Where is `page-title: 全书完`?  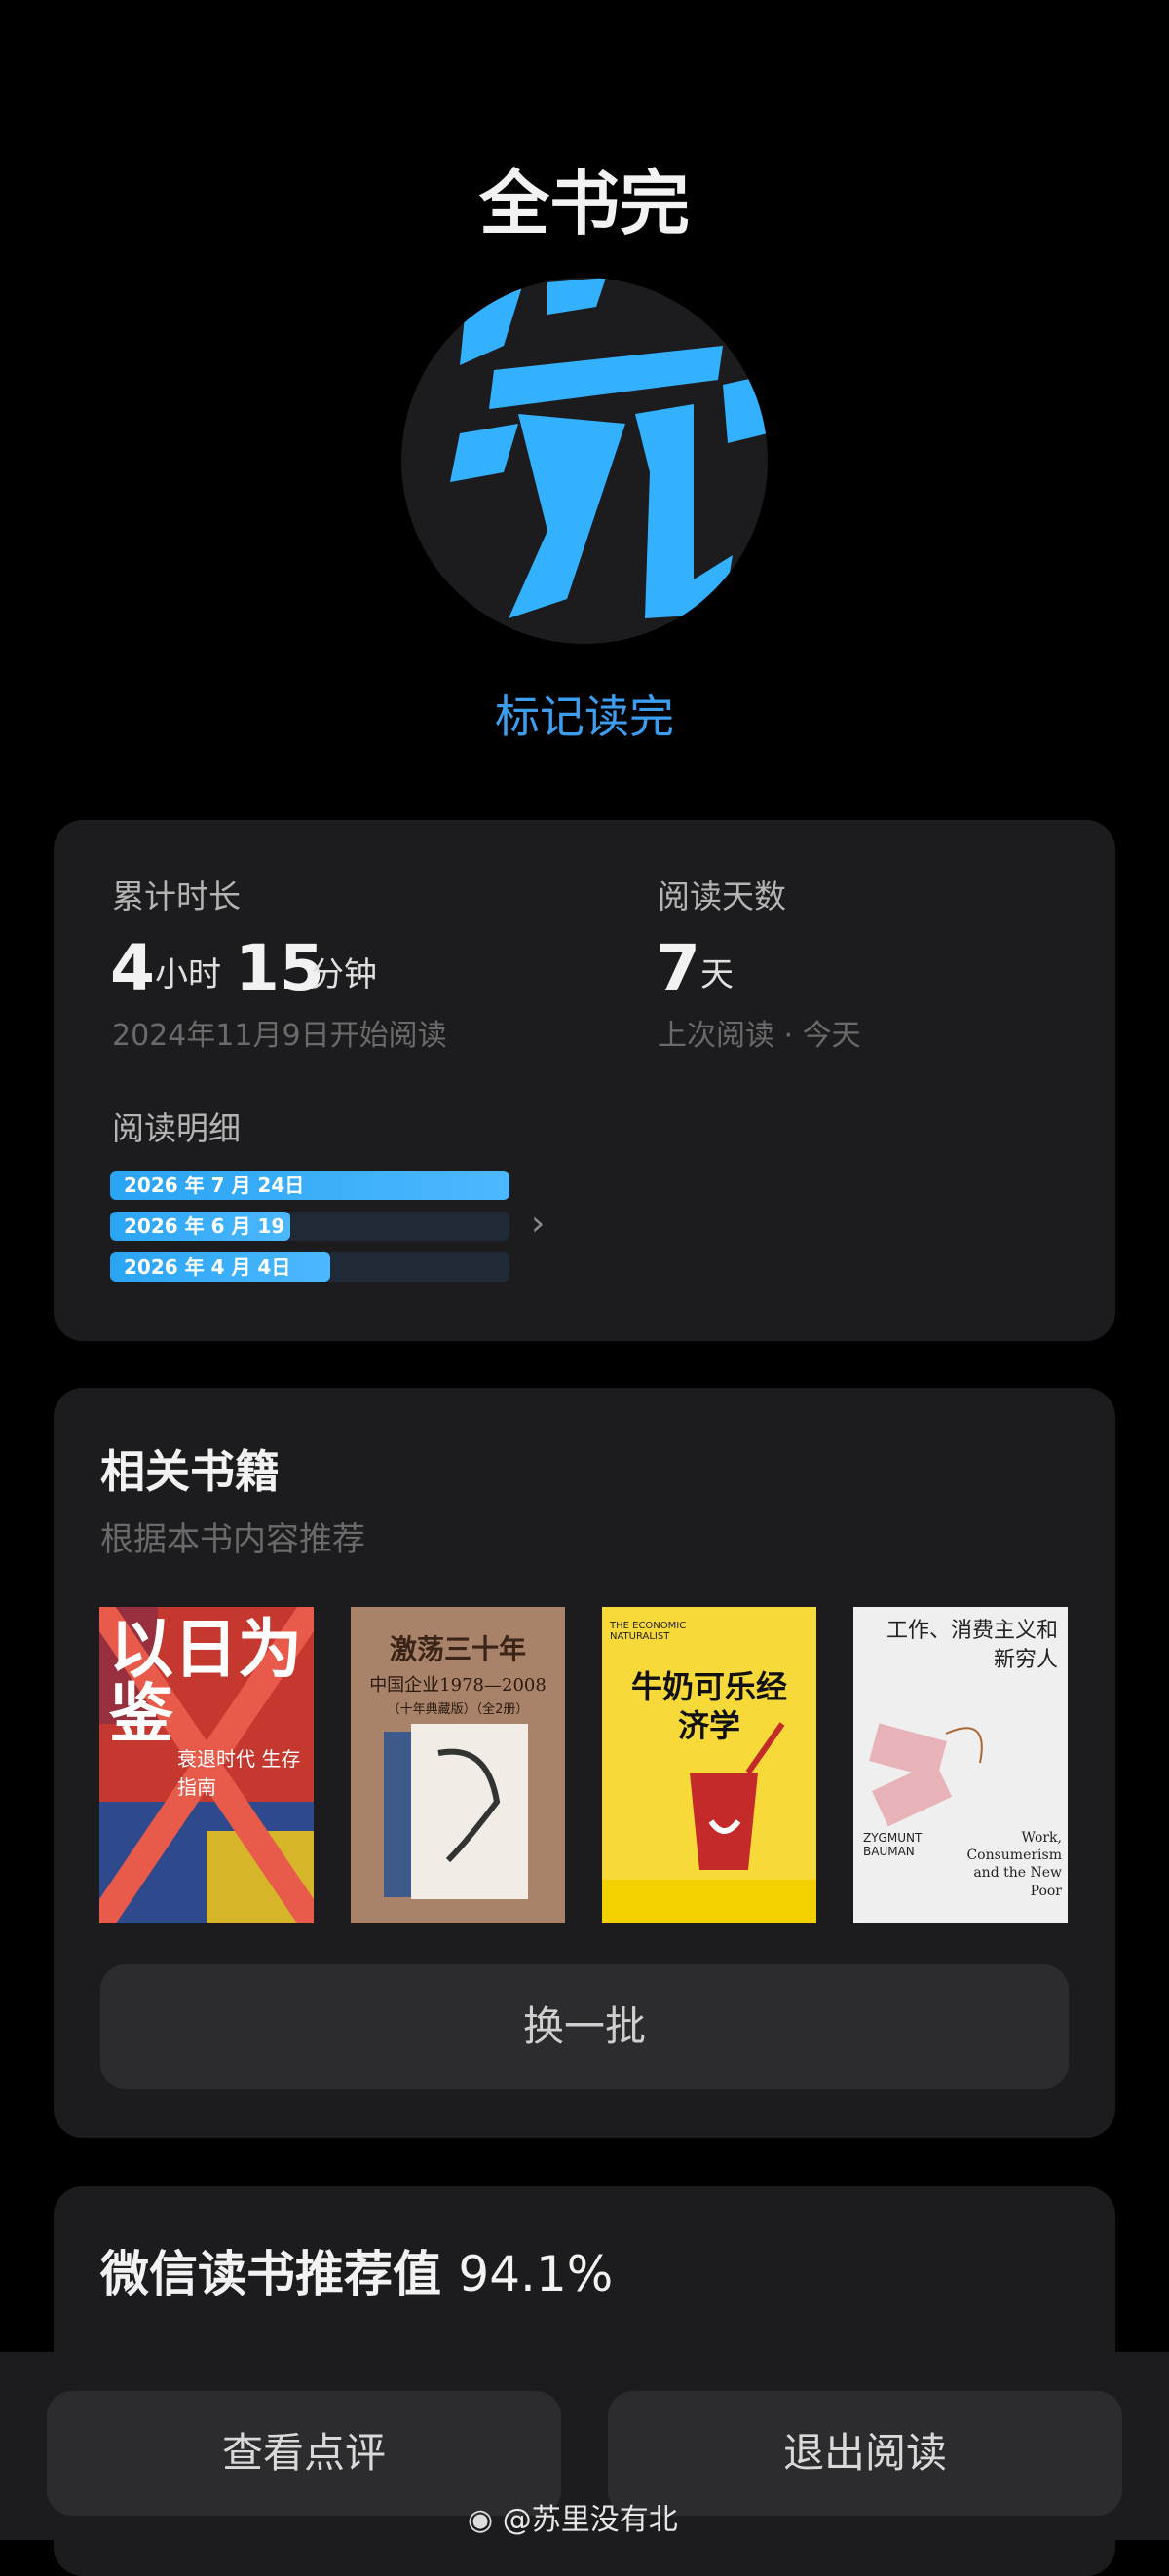 page-title: 全书完 is located at coordinates (584, 203).